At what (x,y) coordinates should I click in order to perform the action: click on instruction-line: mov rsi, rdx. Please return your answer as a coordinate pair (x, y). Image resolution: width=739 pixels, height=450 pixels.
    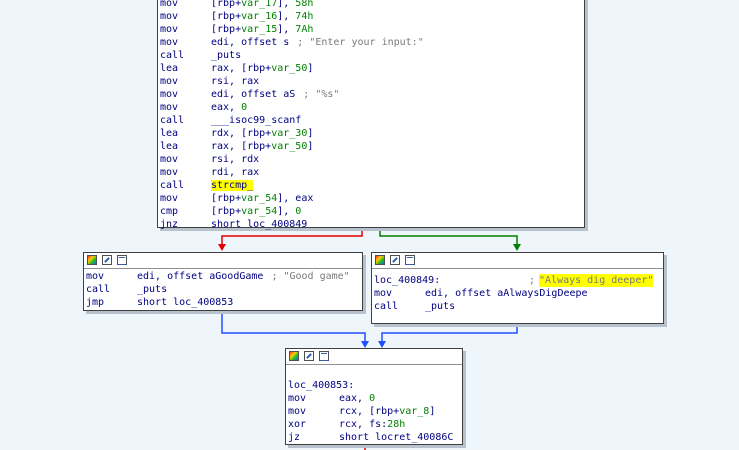
    Looking at the image, I should click on (371, 159).